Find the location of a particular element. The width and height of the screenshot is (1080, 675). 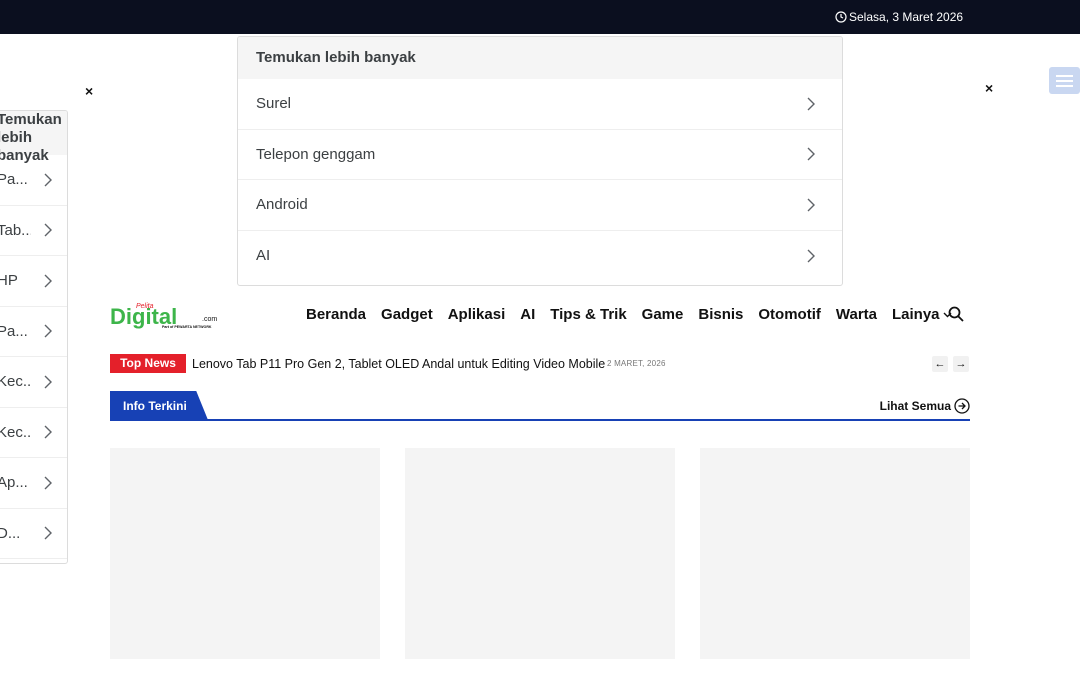

nav-item-ai: AI is located at coordinates (527, 314).